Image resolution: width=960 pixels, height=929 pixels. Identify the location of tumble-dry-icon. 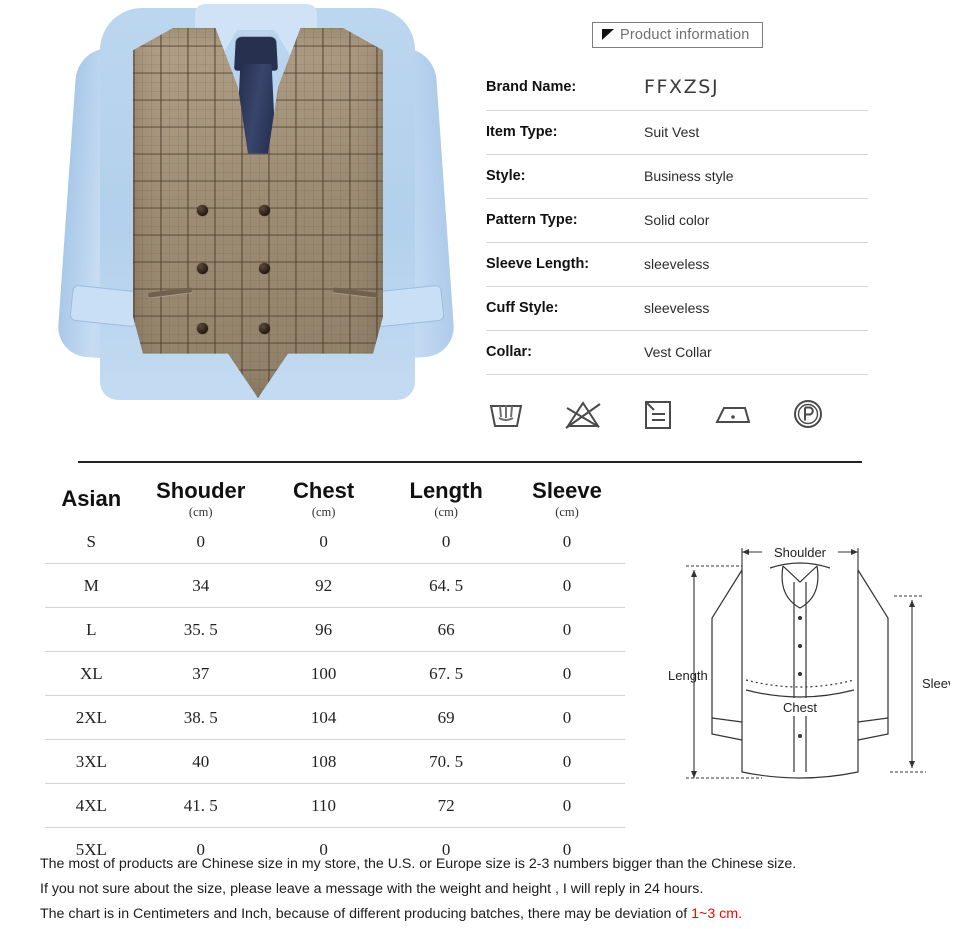
(658, 415).